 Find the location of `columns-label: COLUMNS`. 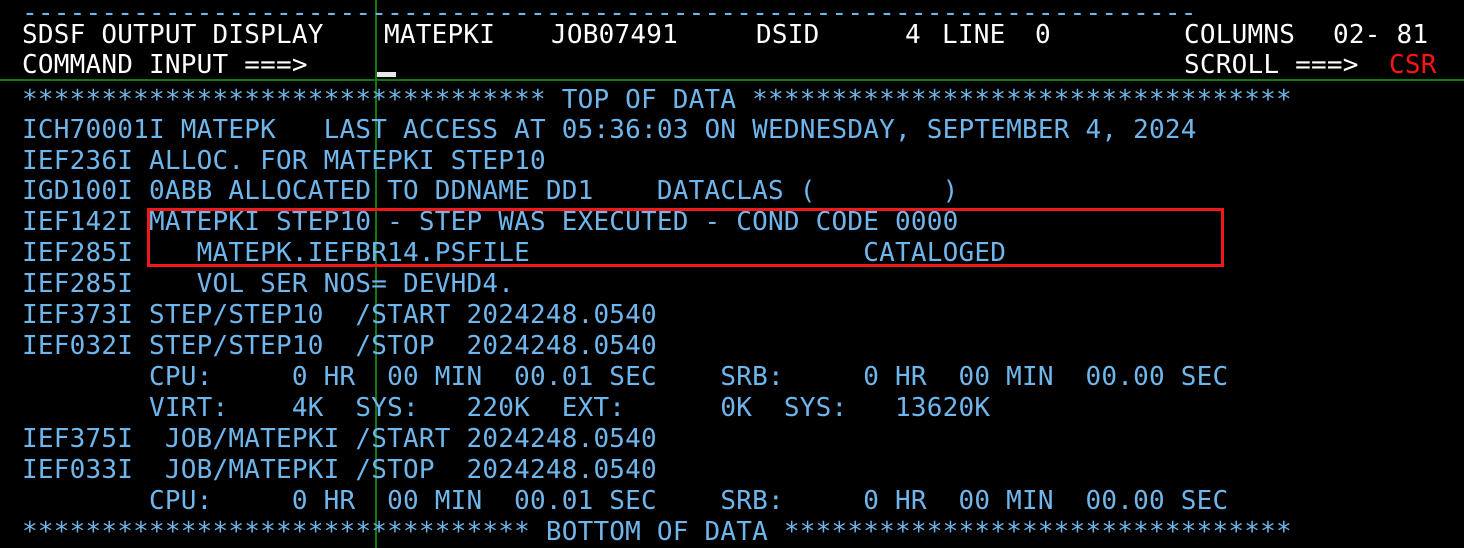

columns-label: COLUMNS is located at coordinates (1240, 35).